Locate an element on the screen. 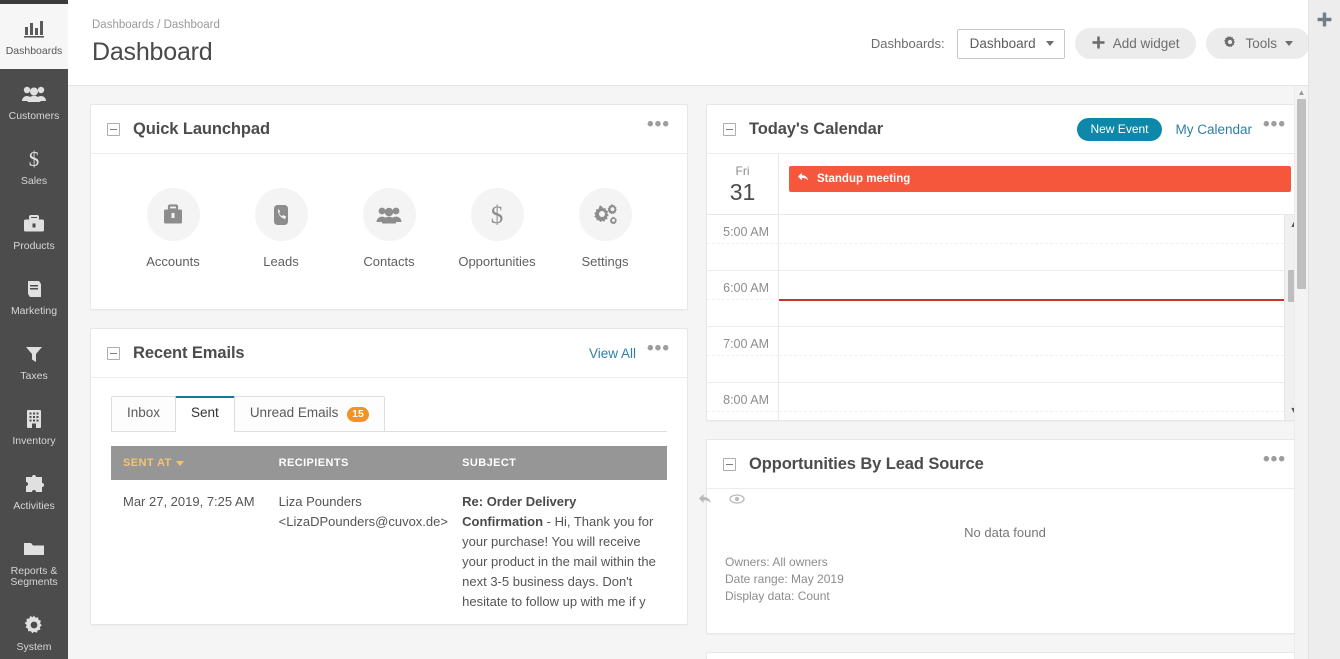 The height and width of the screenshot is (659, 1340). my-calendar-link: My Calendar is located at coordinates (1214, 129).